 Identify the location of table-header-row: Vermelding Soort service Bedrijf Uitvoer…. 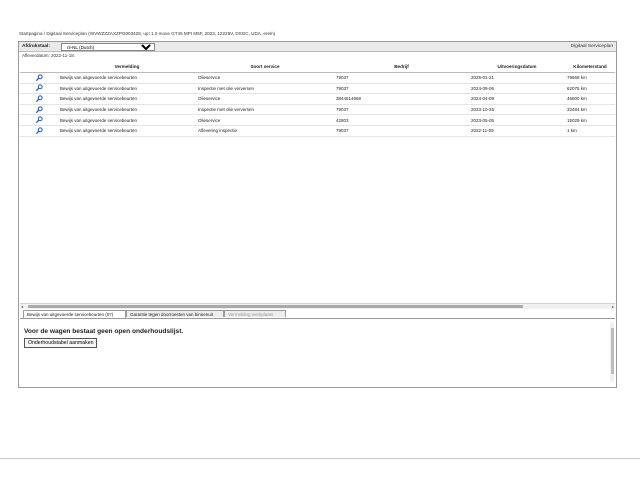
(317, 66).